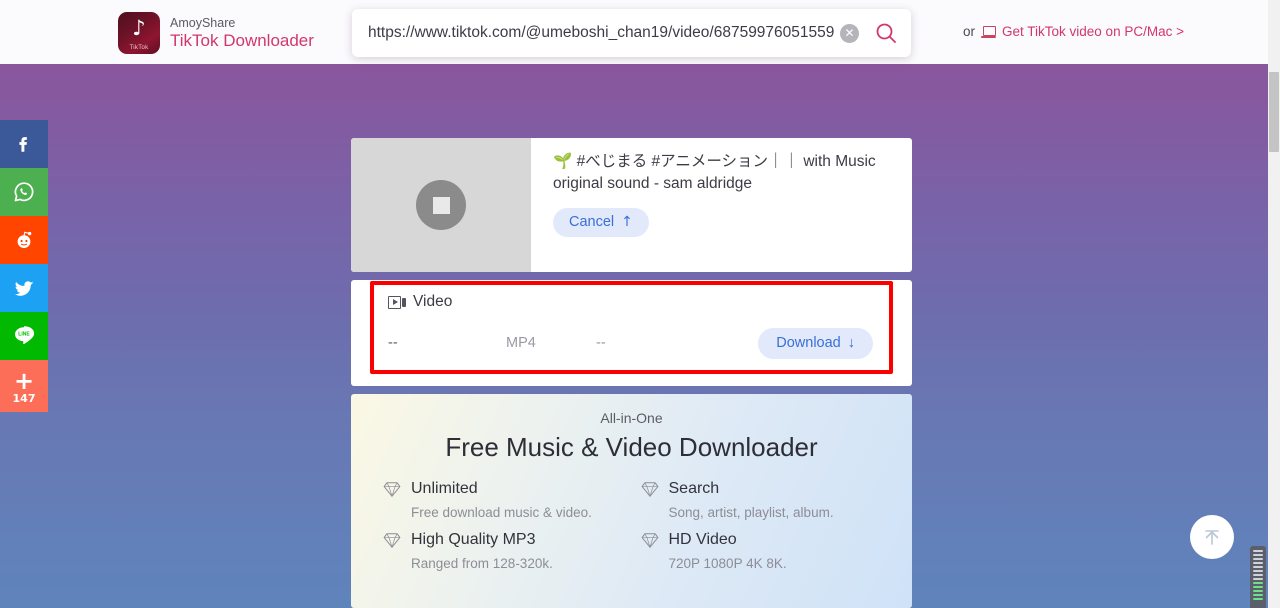 The height and width of the screenshot is (608, 1280). I want to click on feature-name: HD Video, so click(702, 539).